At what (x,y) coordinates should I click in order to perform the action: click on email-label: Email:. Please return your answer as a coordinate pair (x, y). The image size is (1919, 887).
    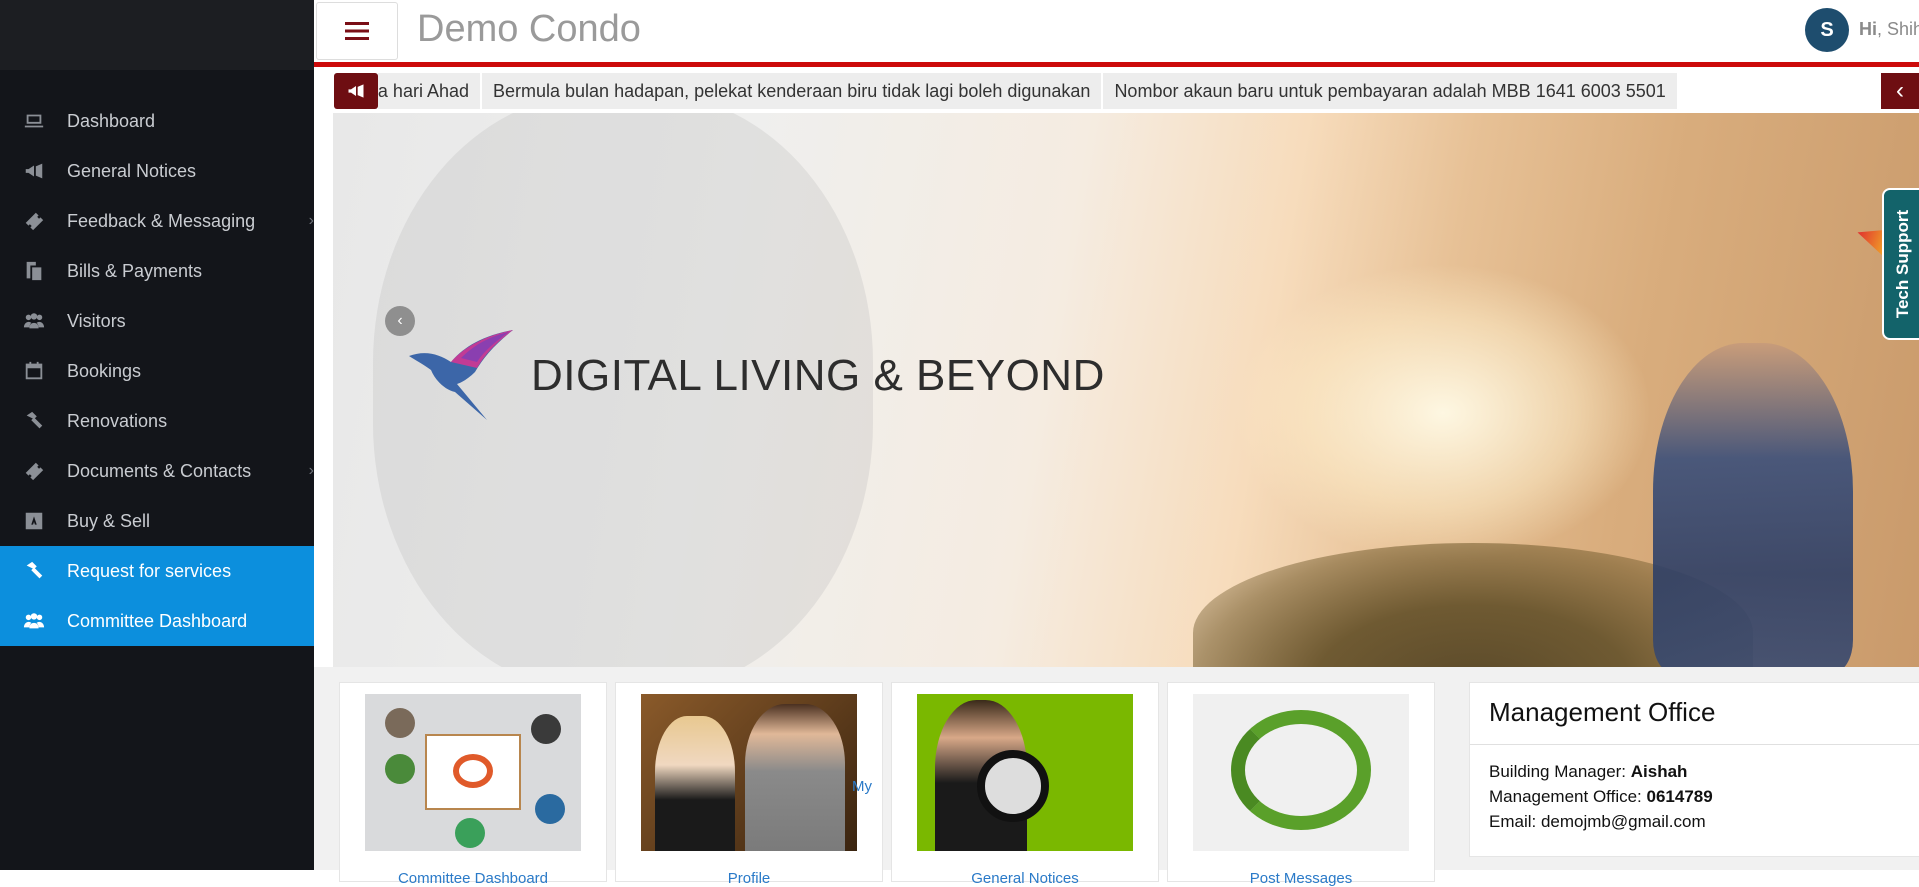
    Looking at the image, I should click on (1515, 821).